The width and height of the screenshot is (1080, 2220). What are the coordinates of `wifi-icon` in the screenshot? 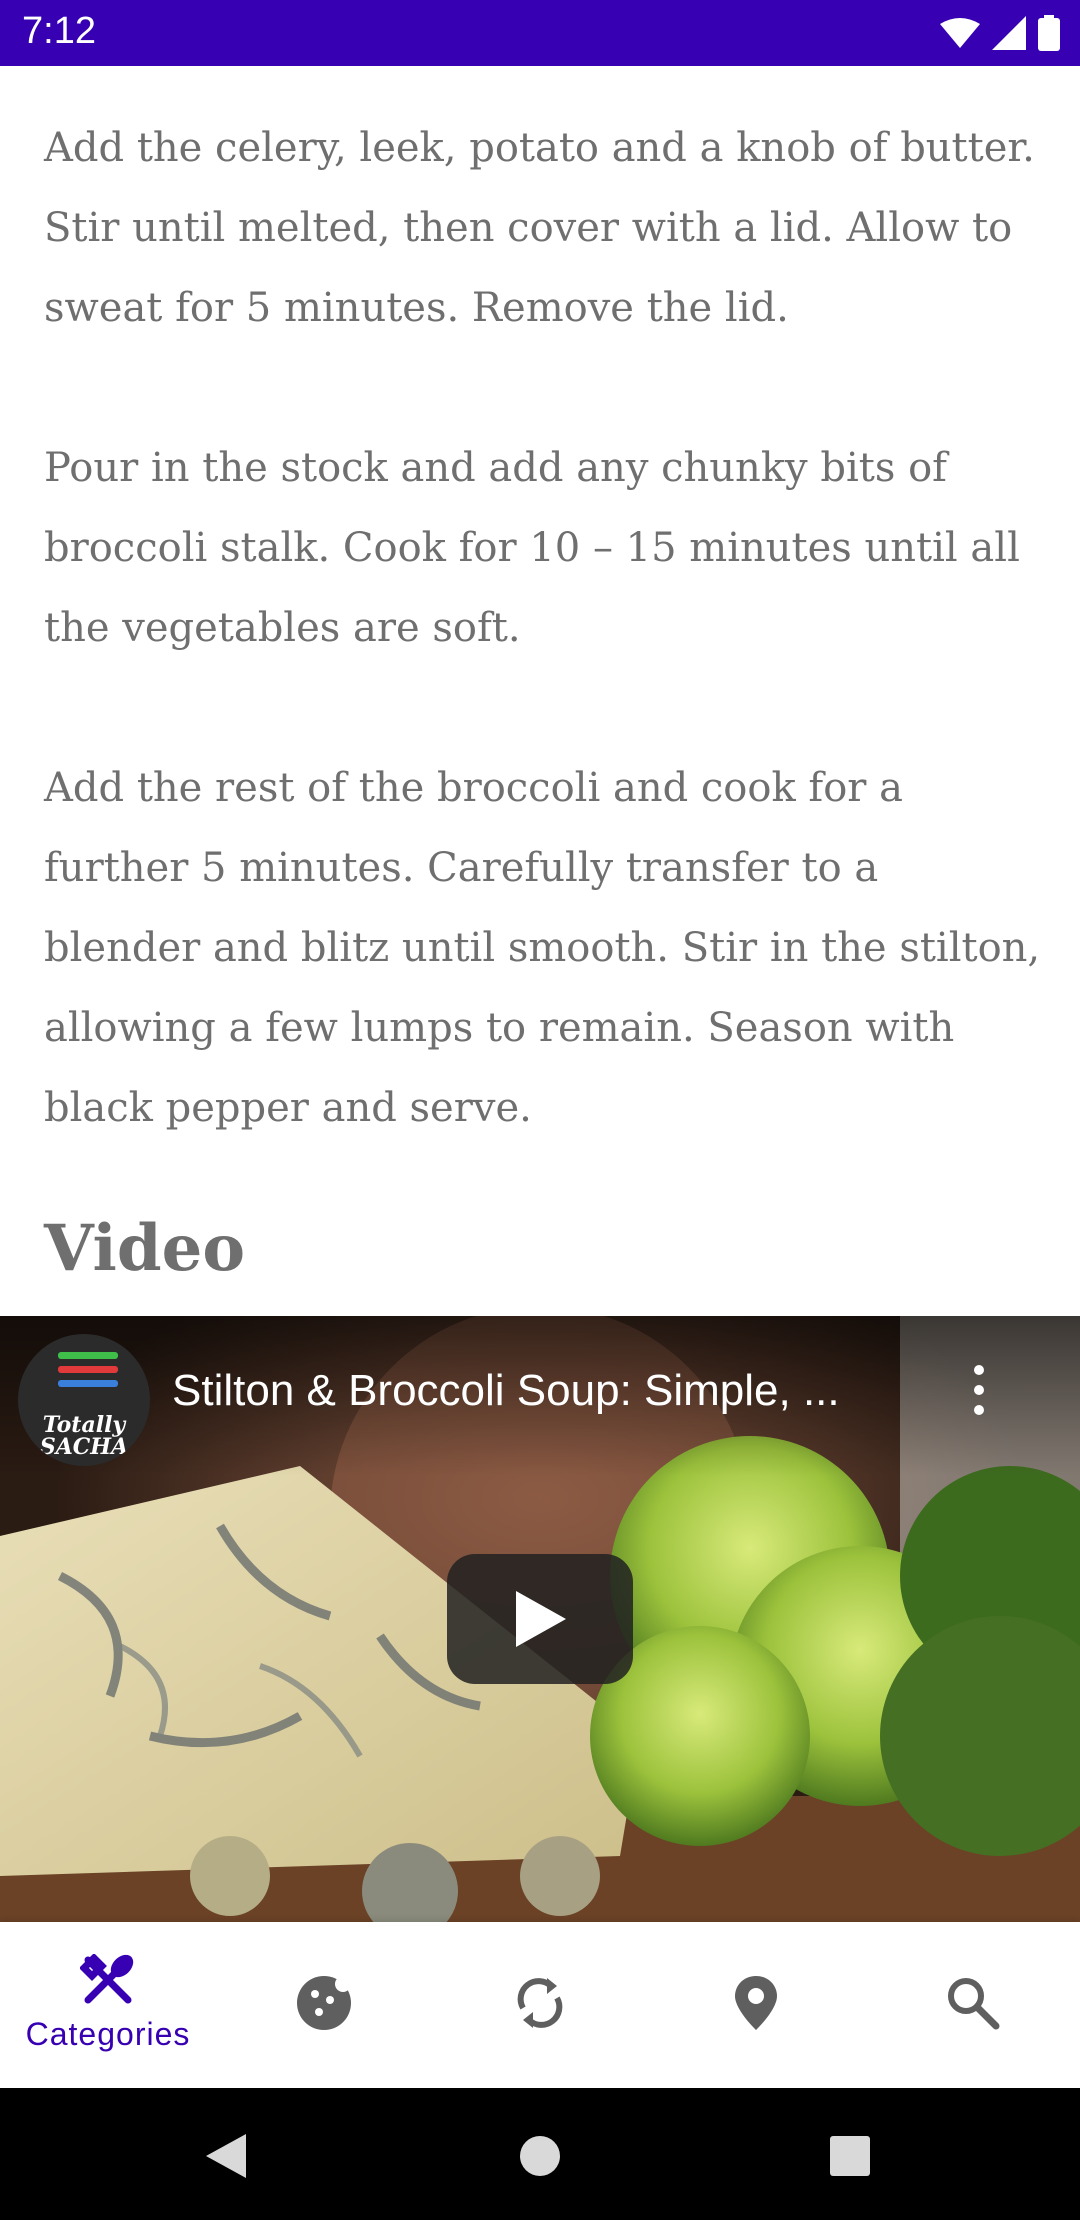 It's located at (960, 33).